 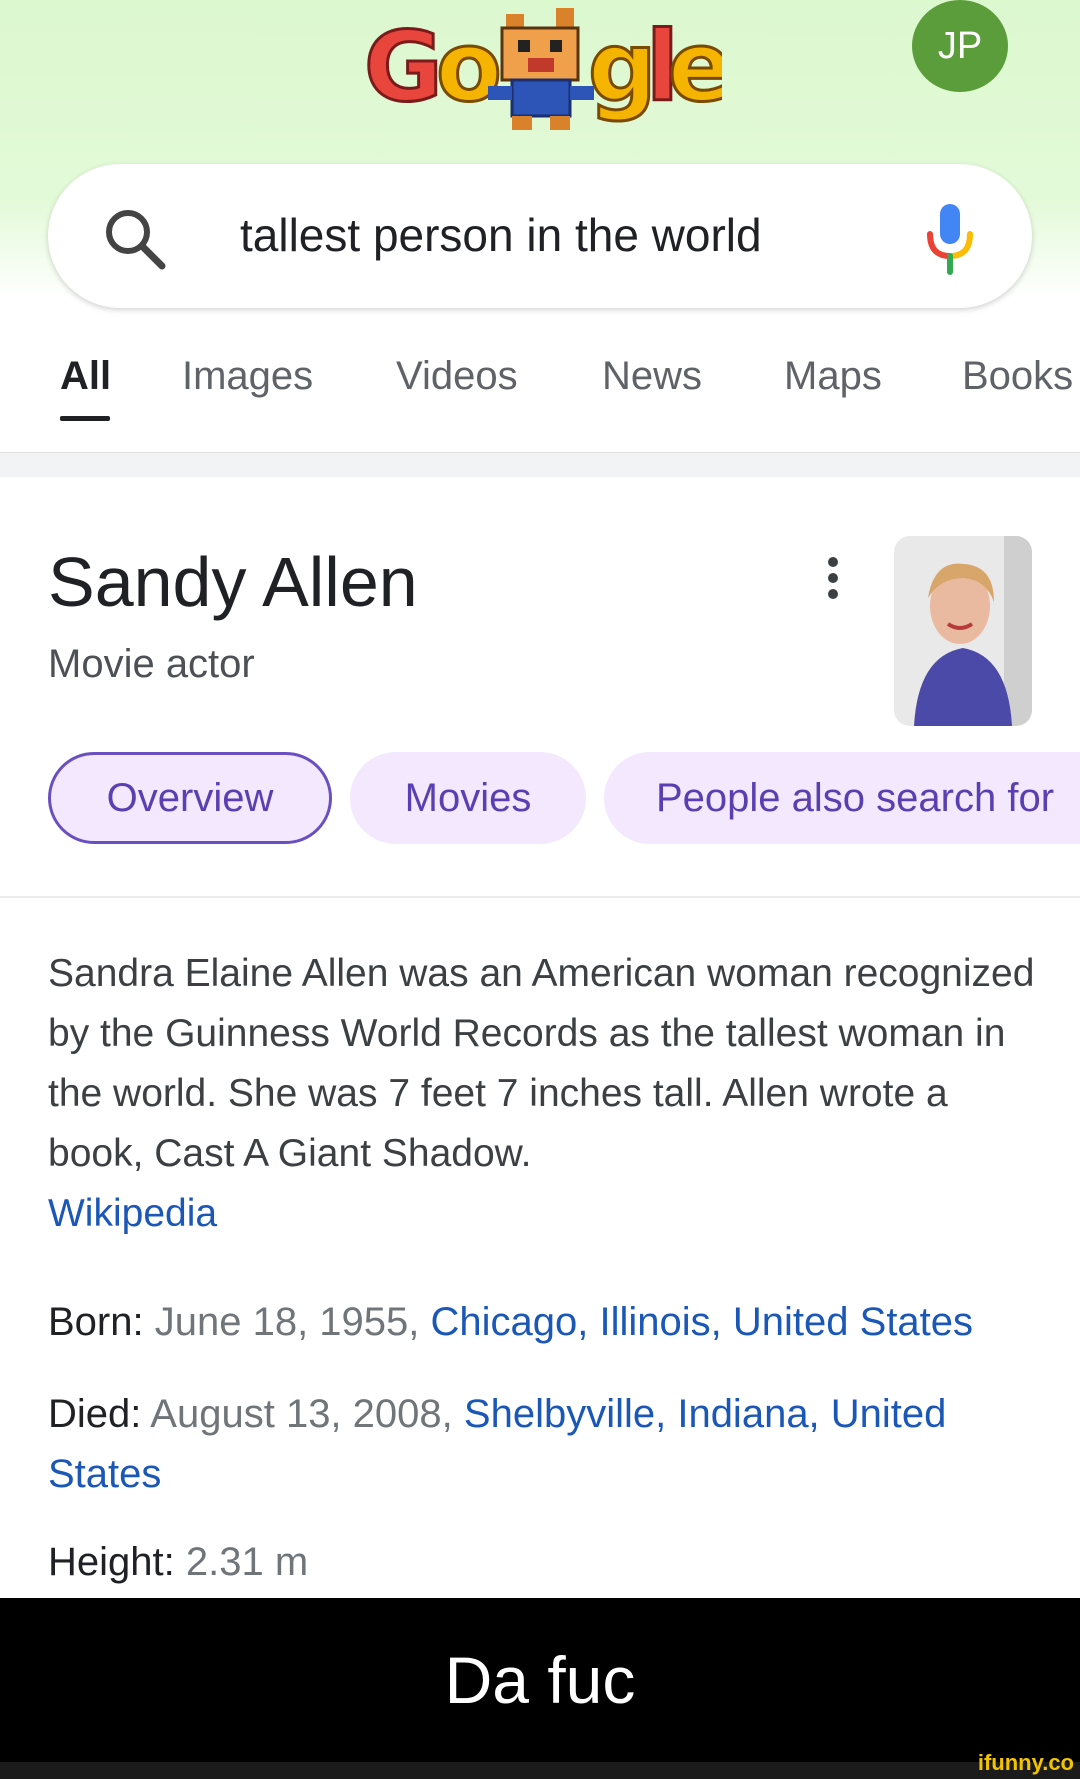 What do you see at coordinates (468, 798) in the screenshot?
I see `chip-movies: Movies` at bounding box center [468, 798].